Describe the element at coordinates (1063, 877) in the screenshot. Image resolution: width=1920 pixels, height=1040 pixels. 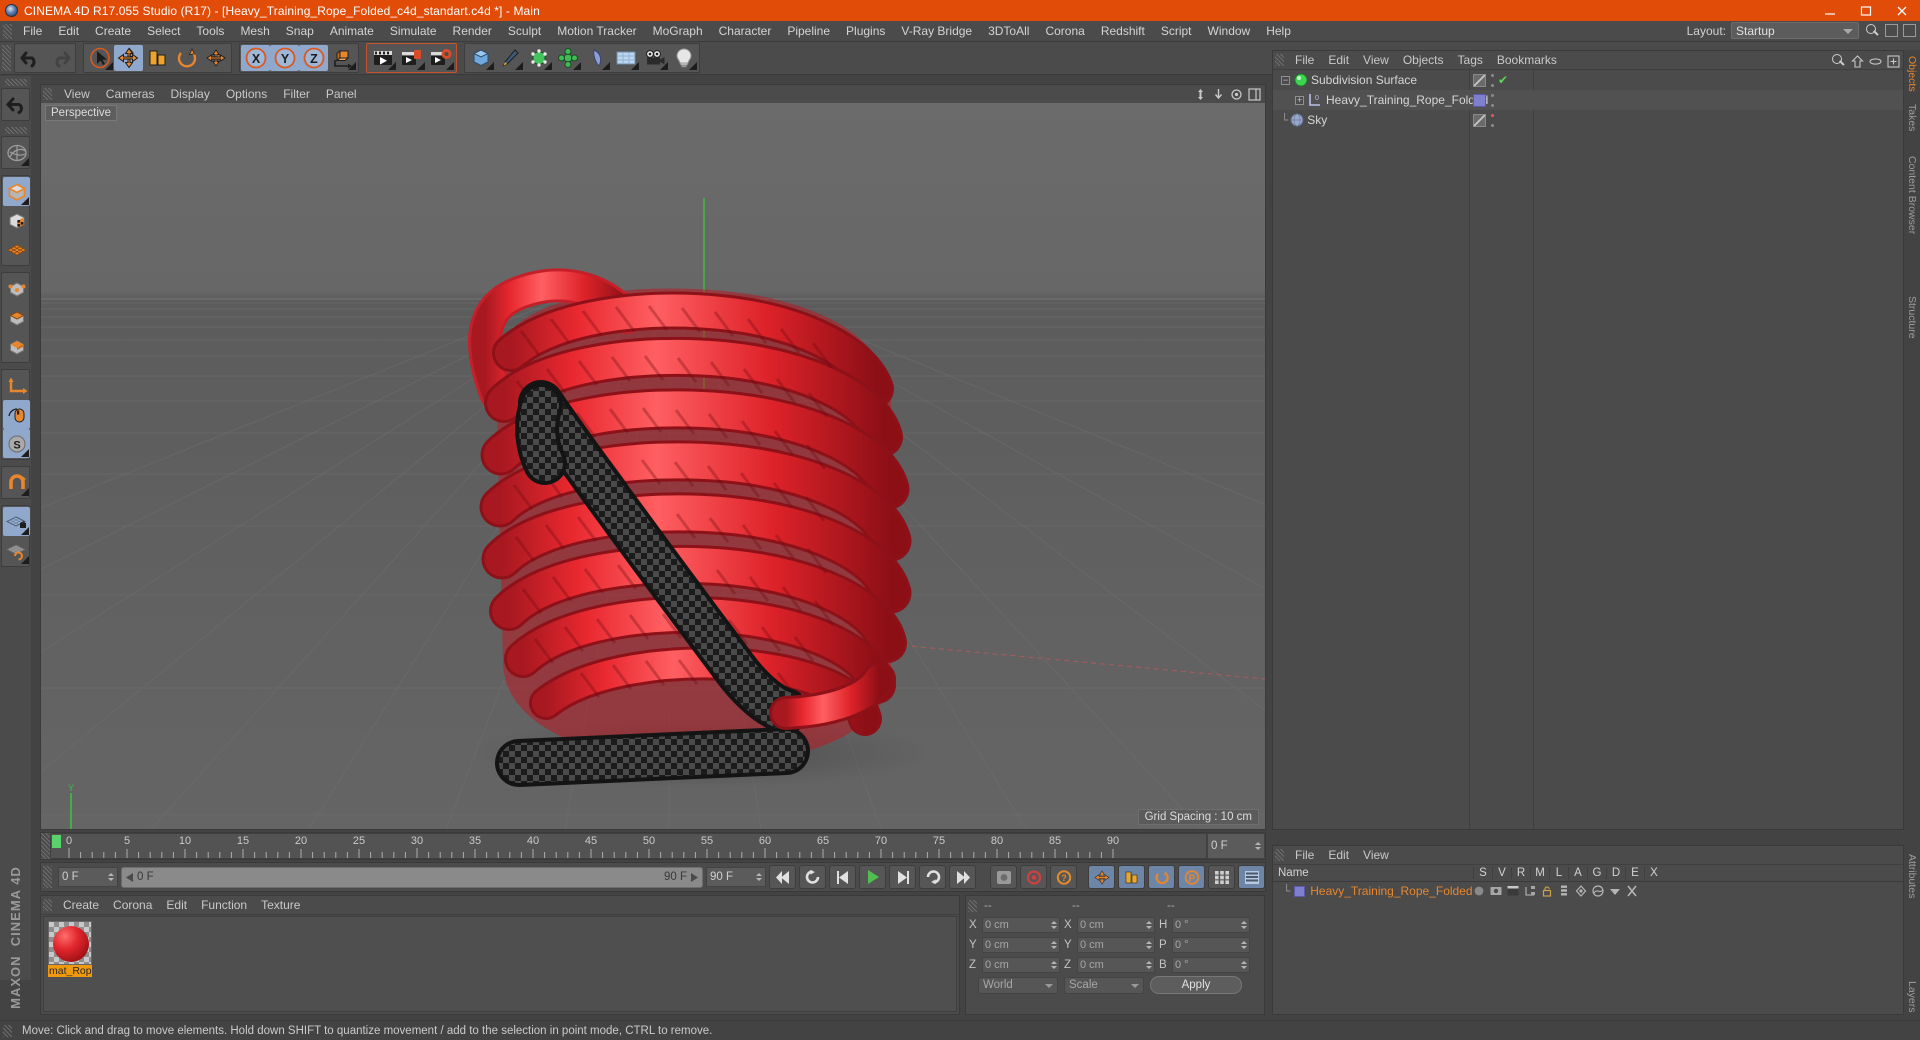
I see `keyframe-selection-button: ?` at that location.